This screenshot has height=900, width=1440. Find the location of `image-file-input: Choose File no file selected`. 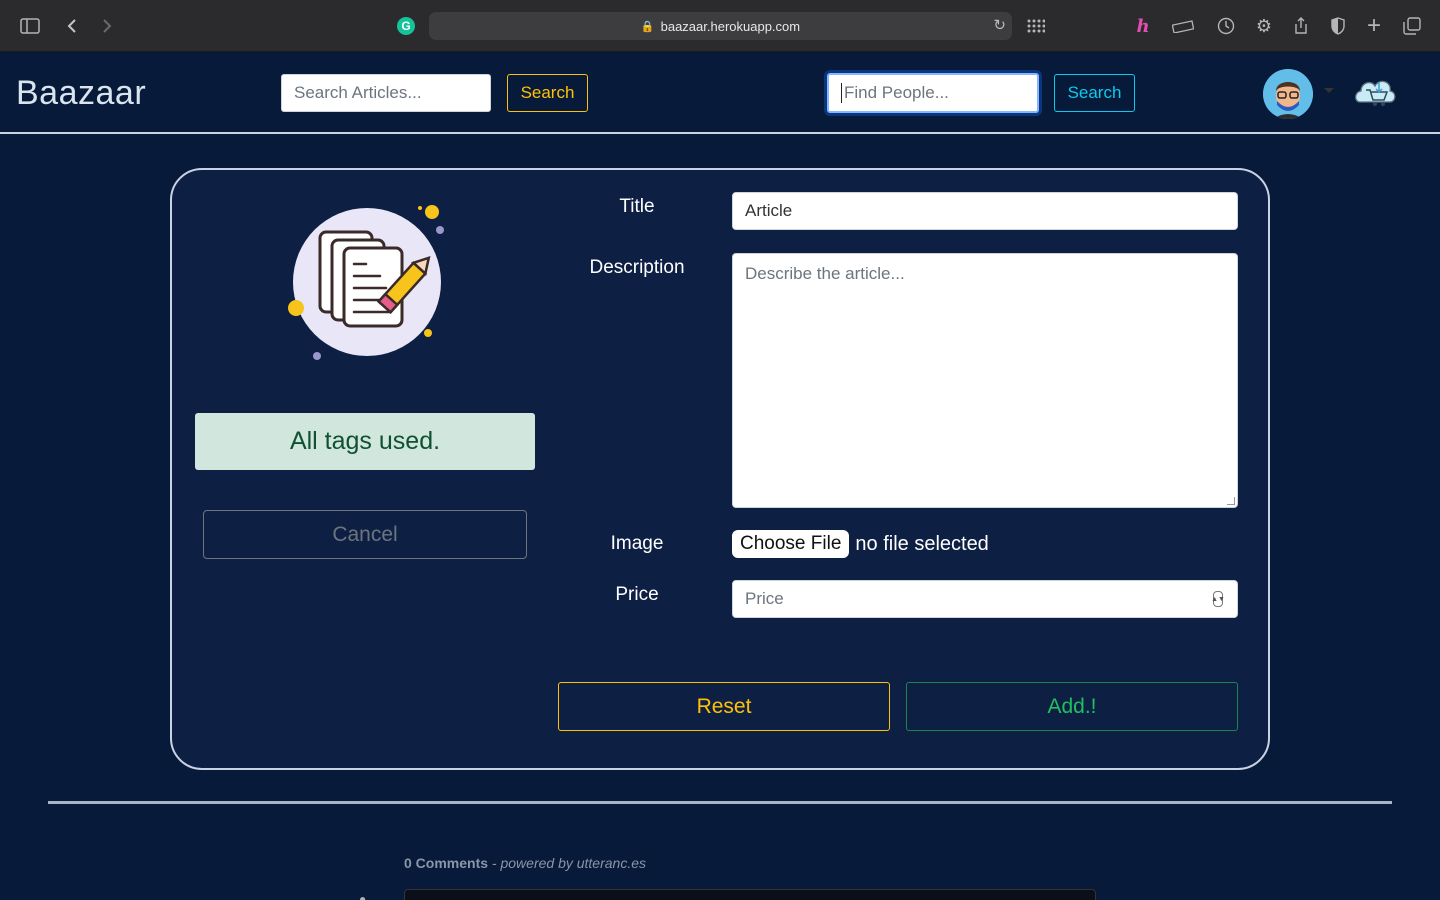

image-file-input: Choose File no file selected is located at coordinates (860, 544).